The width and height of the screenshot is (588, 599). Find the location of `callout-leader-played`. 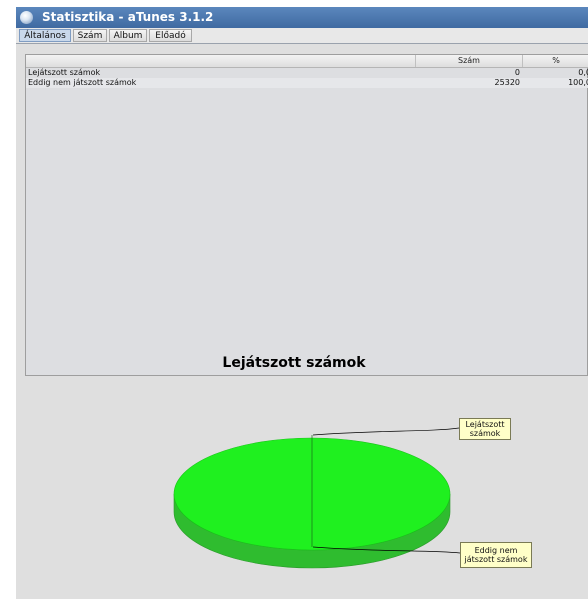

callout-leader-played is located at coordinates (386, 431).